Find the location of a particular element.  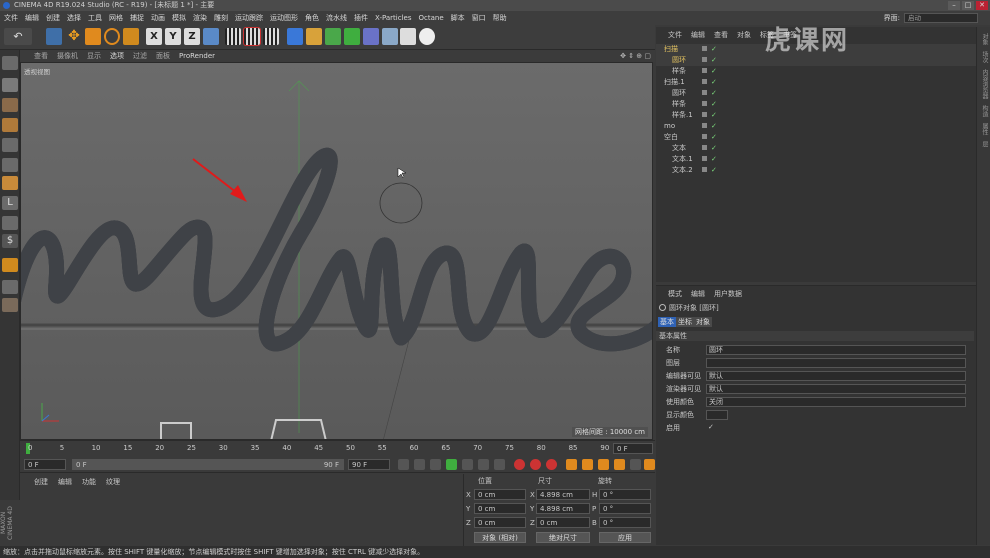

vp-menu-panel: 面板 is located at coordinates (163, 56).